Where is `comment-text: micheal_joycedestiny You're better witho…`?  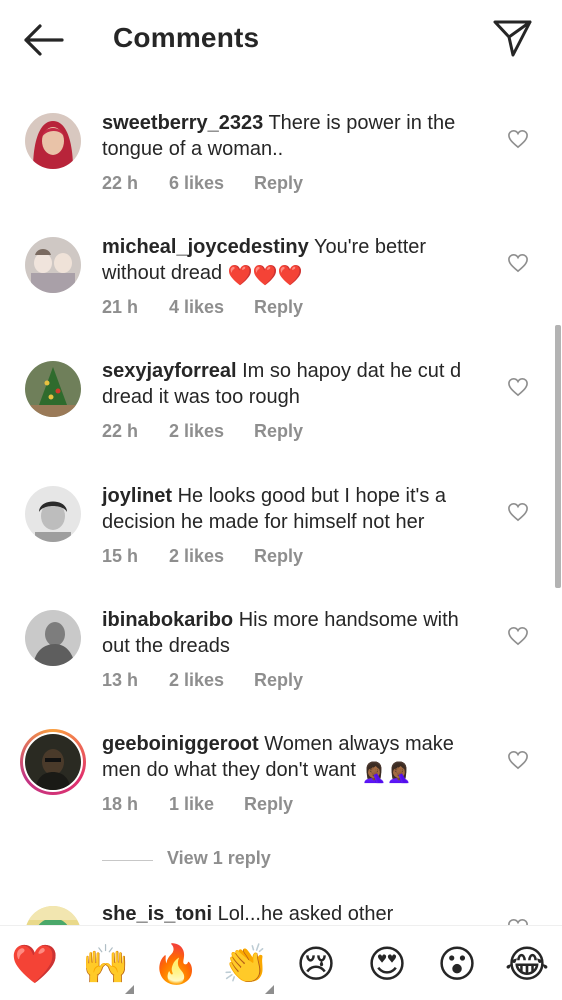
comment-text: micheal_joycedestiny You're better witho… is located at coordinates (297, 261).